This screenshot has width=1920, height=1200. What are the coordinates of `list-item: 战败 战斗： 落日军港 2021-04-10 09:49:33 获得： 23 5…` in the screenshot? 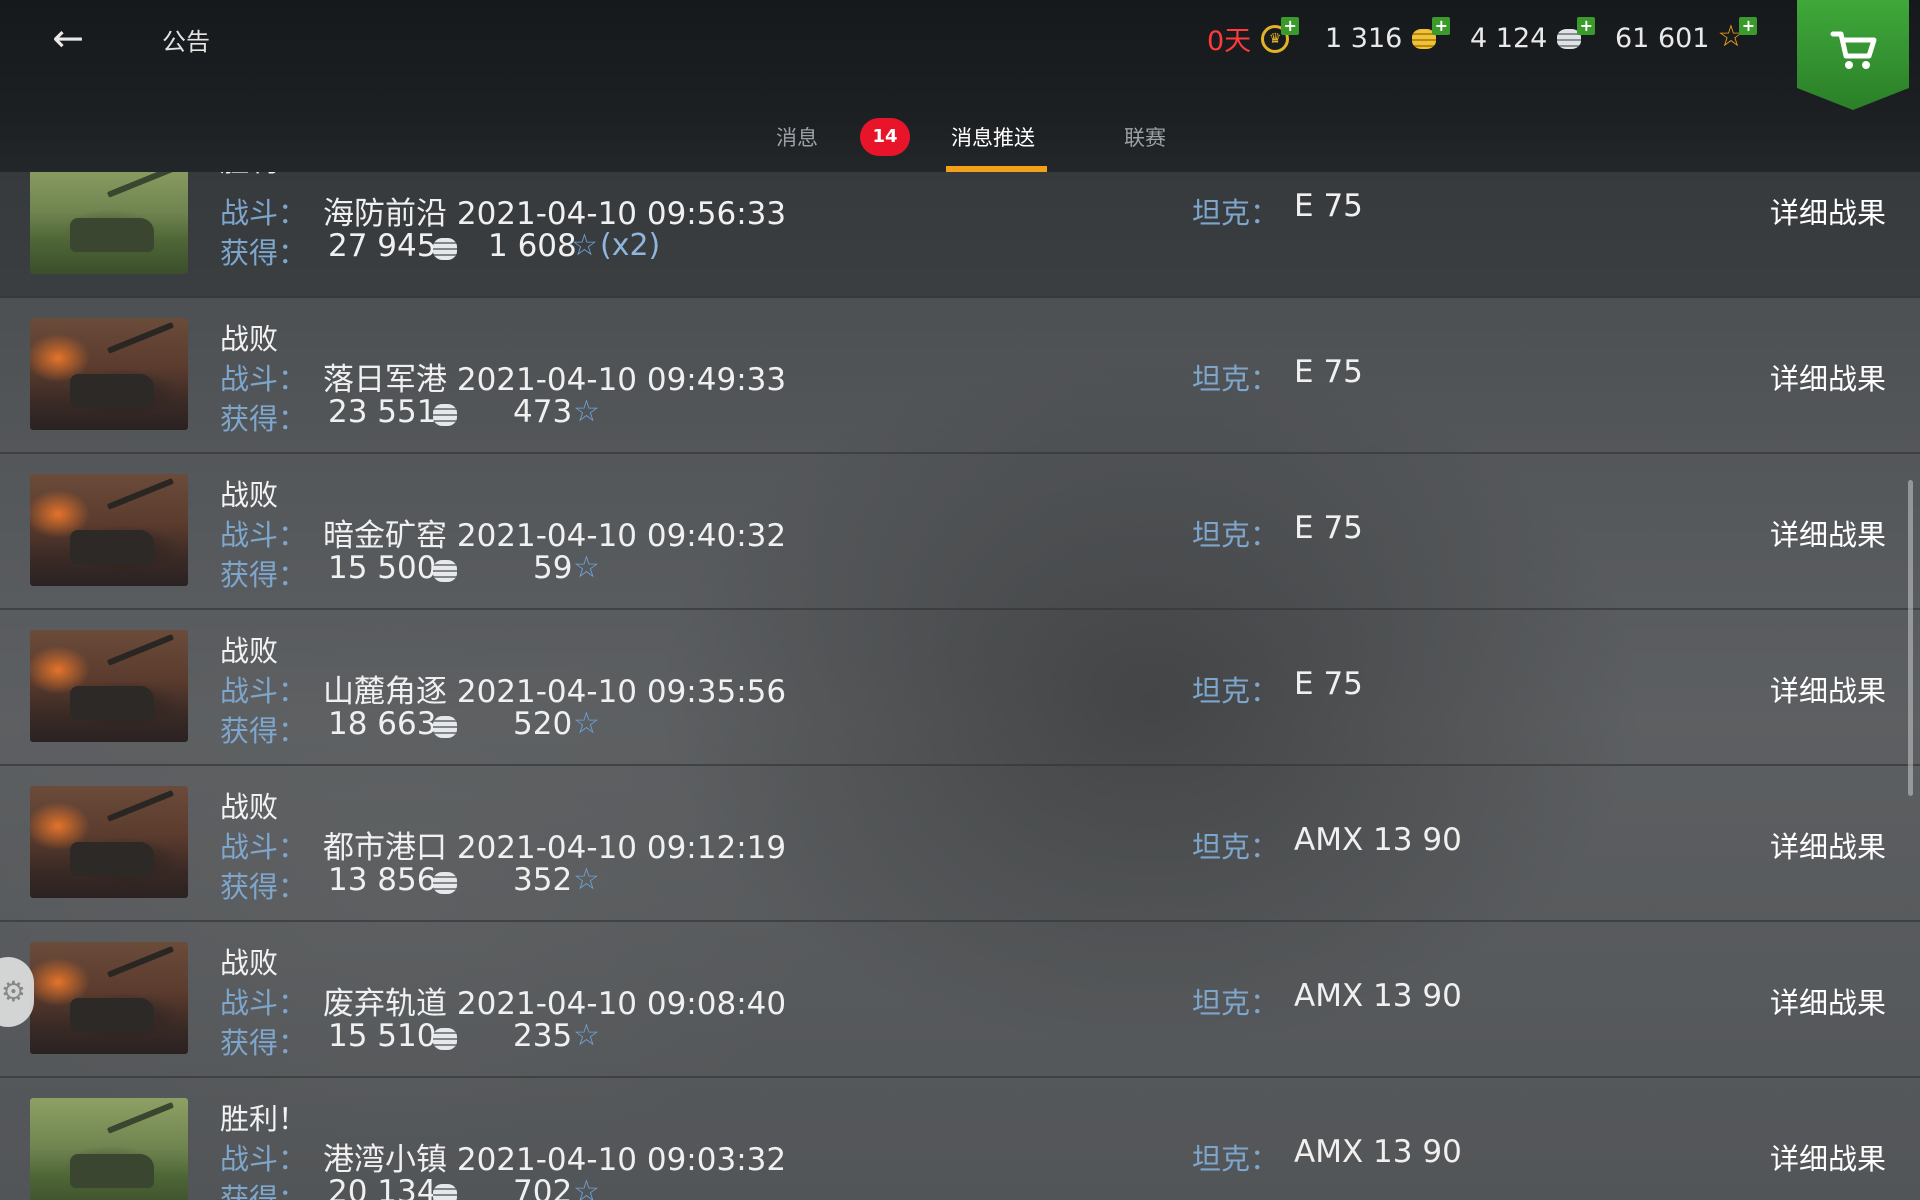 It's located at (960, 375).